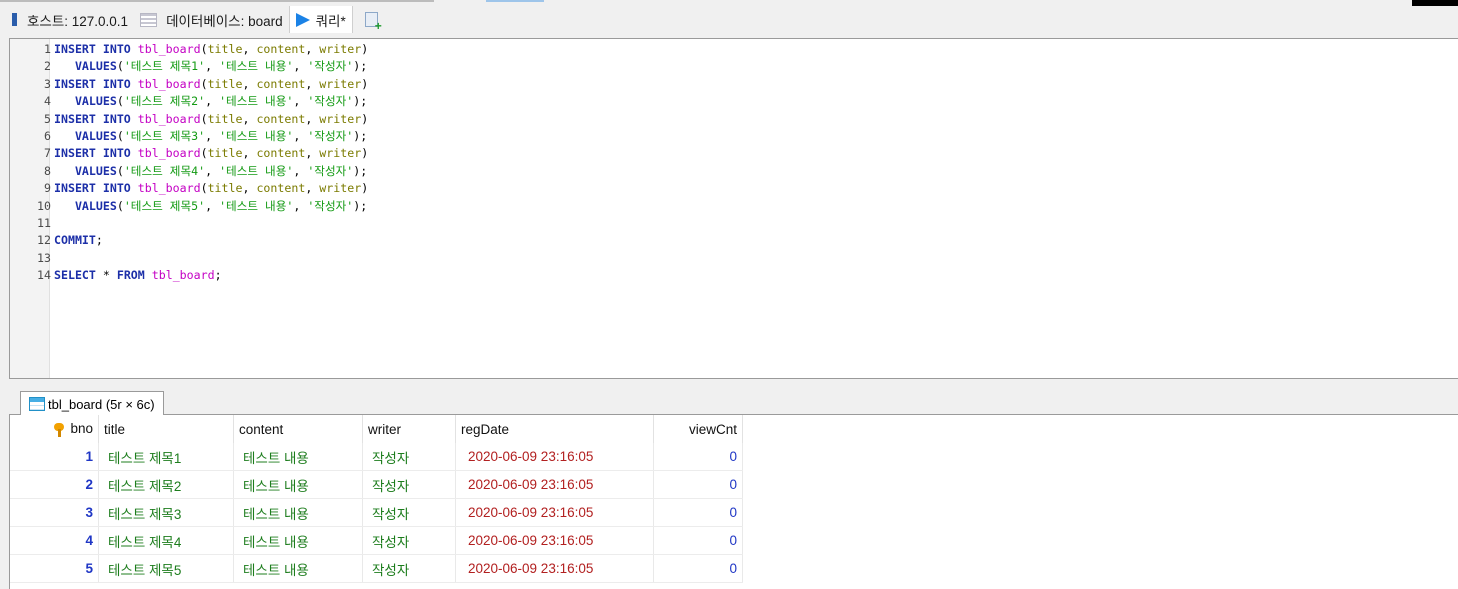  Describe the element at coordinates (330, 135) in the screenshot. I see `code-token: '작성자'` at that location.